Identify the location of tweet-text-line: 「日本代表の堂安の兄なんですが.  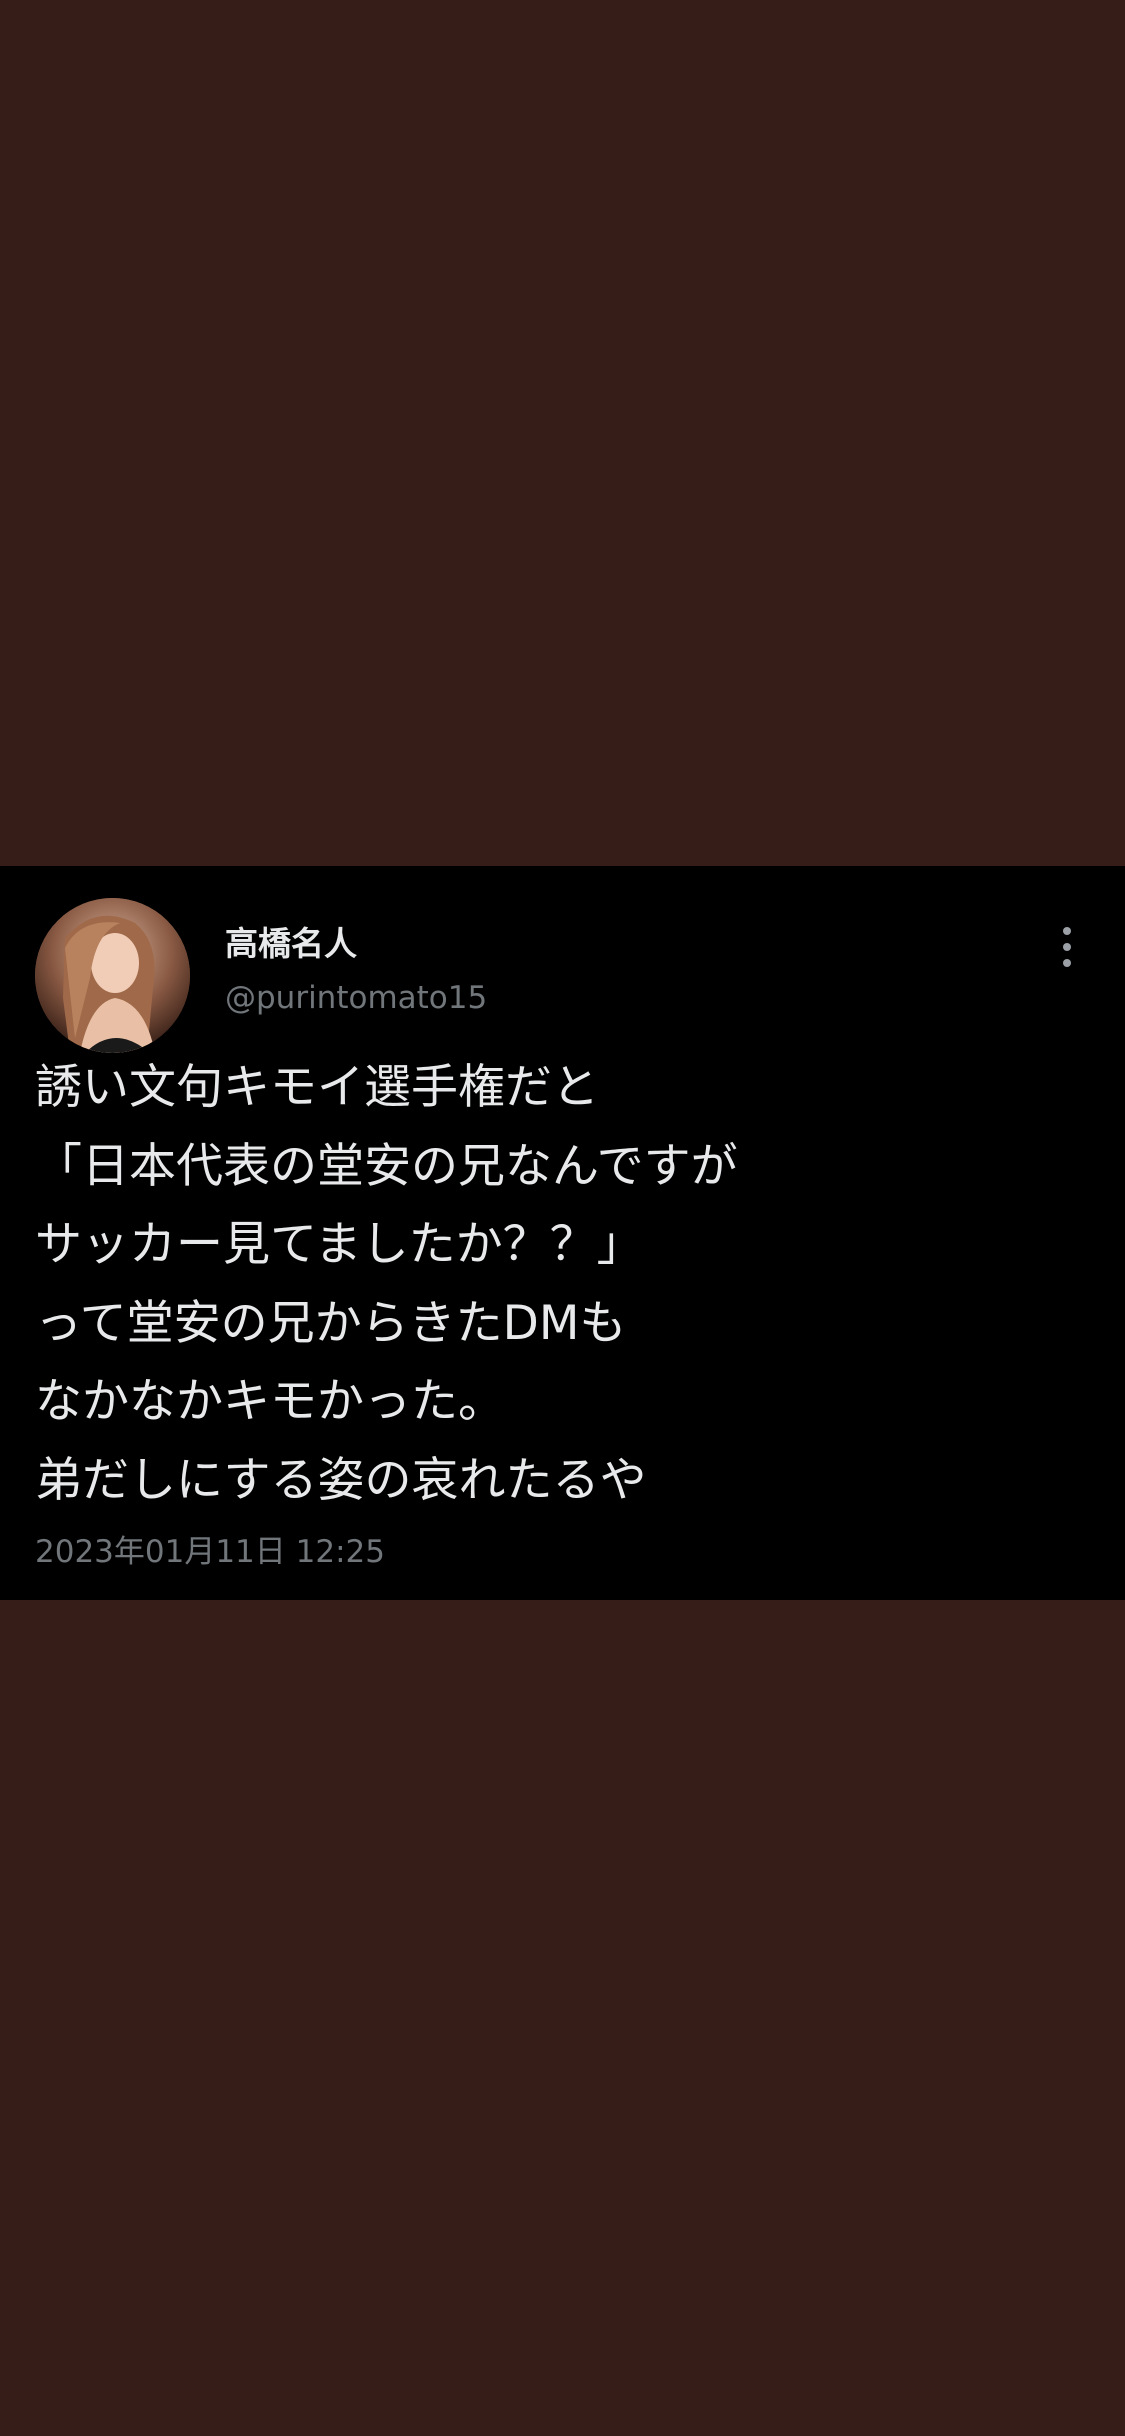
(386, 1166).